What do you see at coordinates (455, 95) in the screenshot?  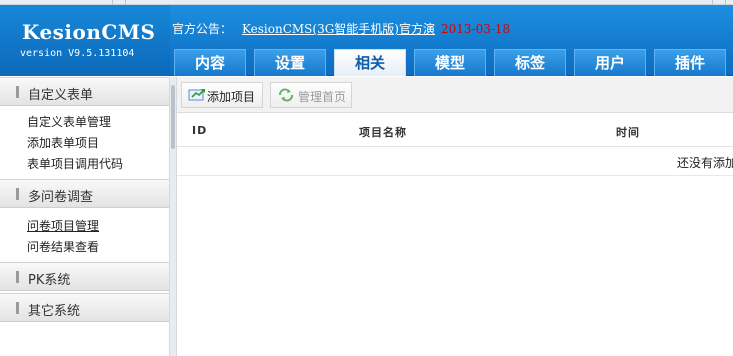 I see `toolbar: 添加项目 管理首页` at bounding box center [455, 95].